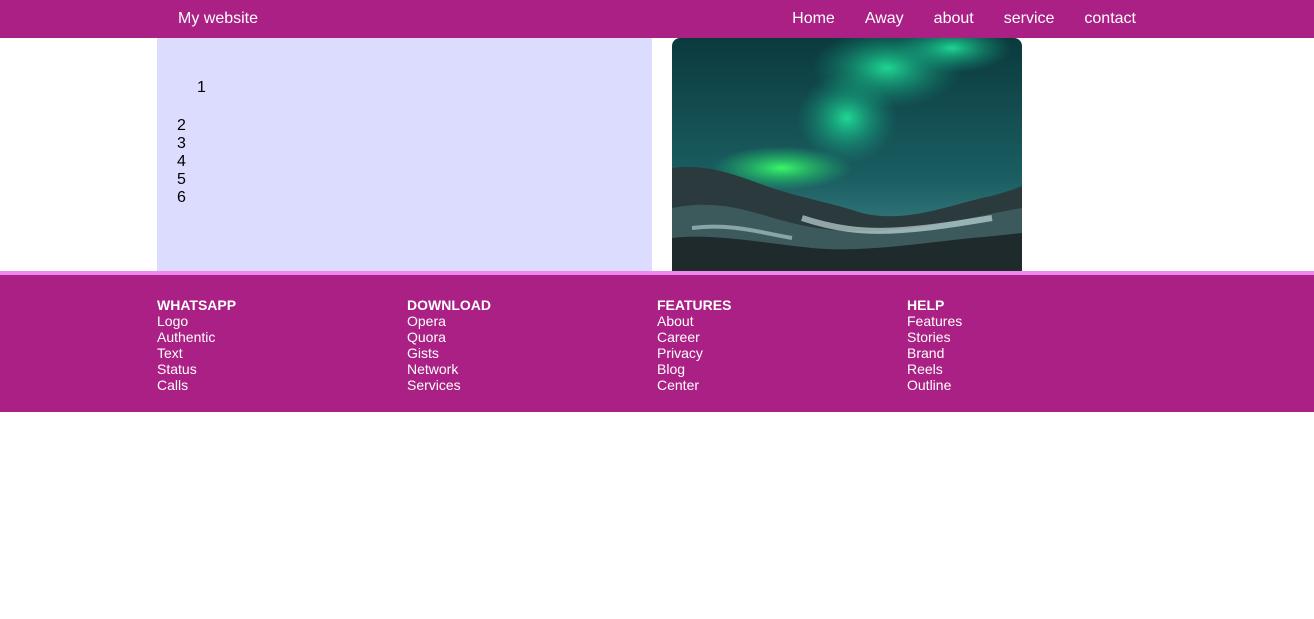  Describe the element at coordinates (196, 337) in the screenshot. I see `footer-link: Authentic` at that location.